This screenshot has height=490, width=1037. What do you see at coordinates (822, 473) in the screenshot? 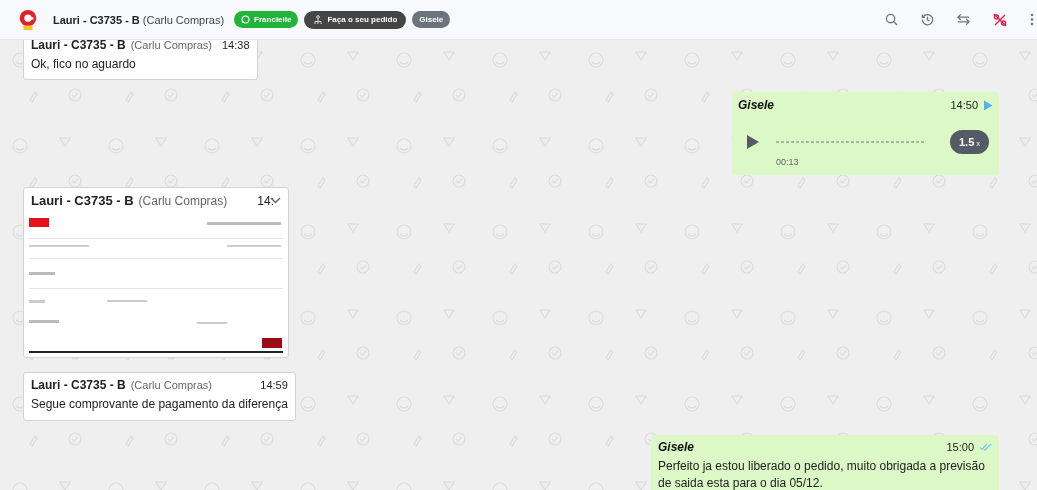
I see `message-text: Perfeito ja estou liberado o pedido, muito obrigada a previsão de saida esta para o dia 05/12.` at bounding box center [822, 473].